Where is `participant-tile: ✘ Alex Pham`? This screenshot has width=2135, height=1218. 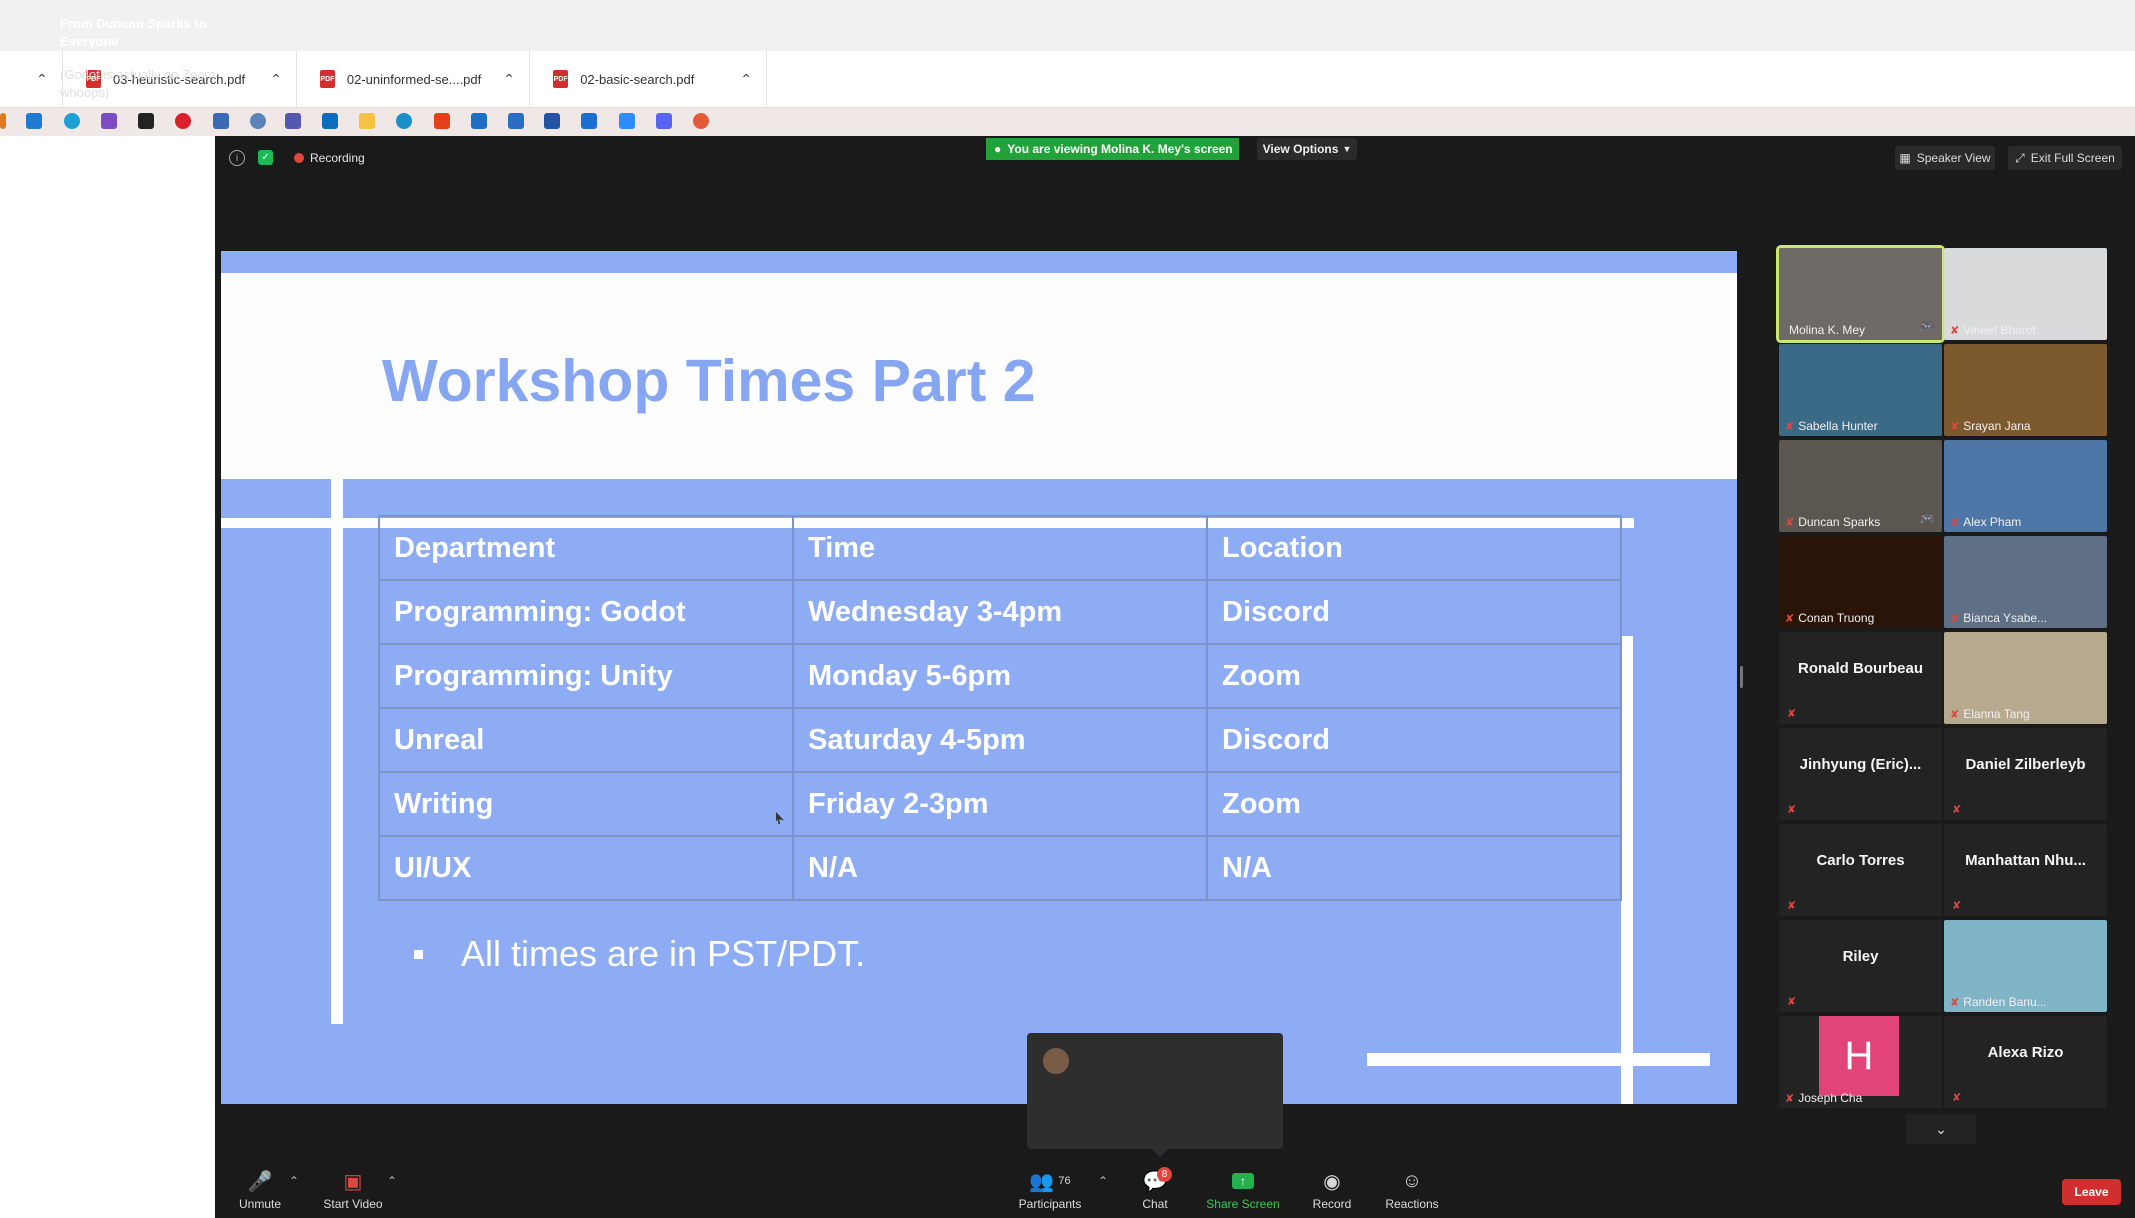 participant-tile: ✘ Alex Pham is located at coordinates (2025, 486).